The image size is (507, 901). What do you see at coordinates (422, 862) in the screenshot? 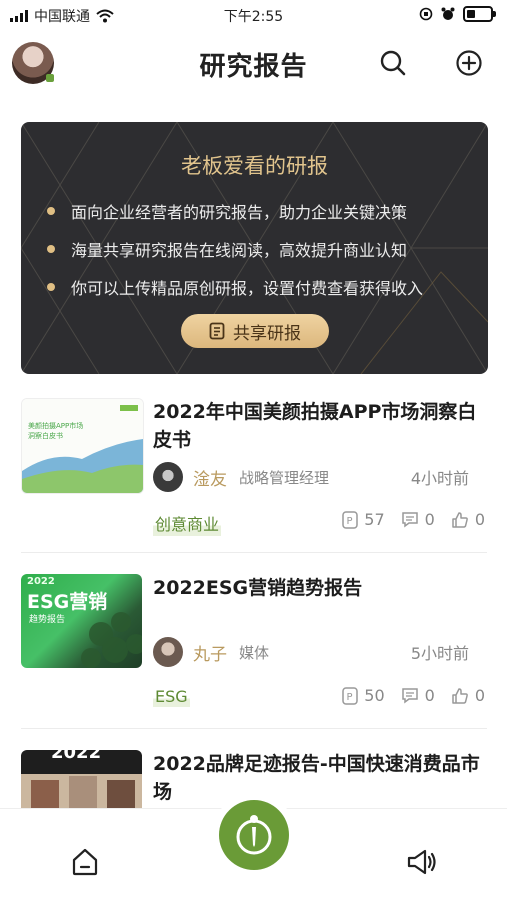
I see `megaphone-icon` at bounding box center [422, 862].